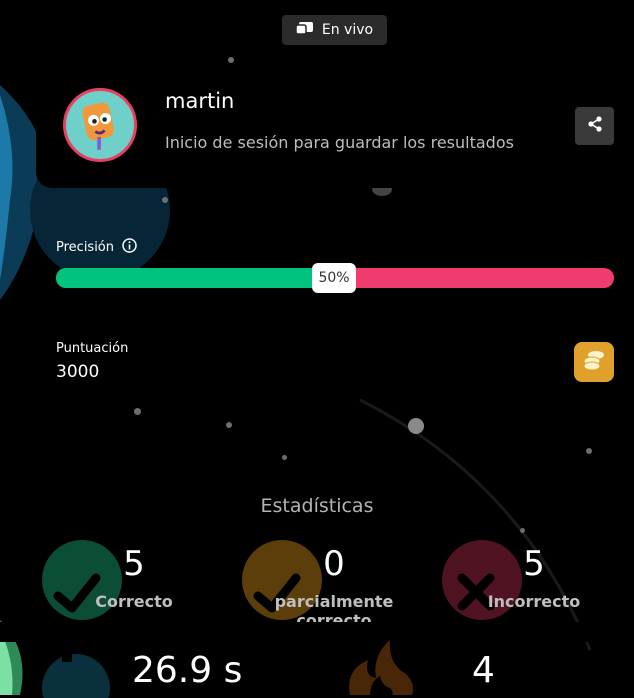 The height and width of the screenshot is (698, 634). What do you see at coordinates (381, 667) in the screenshot?
I see `flame-icon` at bounding box center [381, 667].